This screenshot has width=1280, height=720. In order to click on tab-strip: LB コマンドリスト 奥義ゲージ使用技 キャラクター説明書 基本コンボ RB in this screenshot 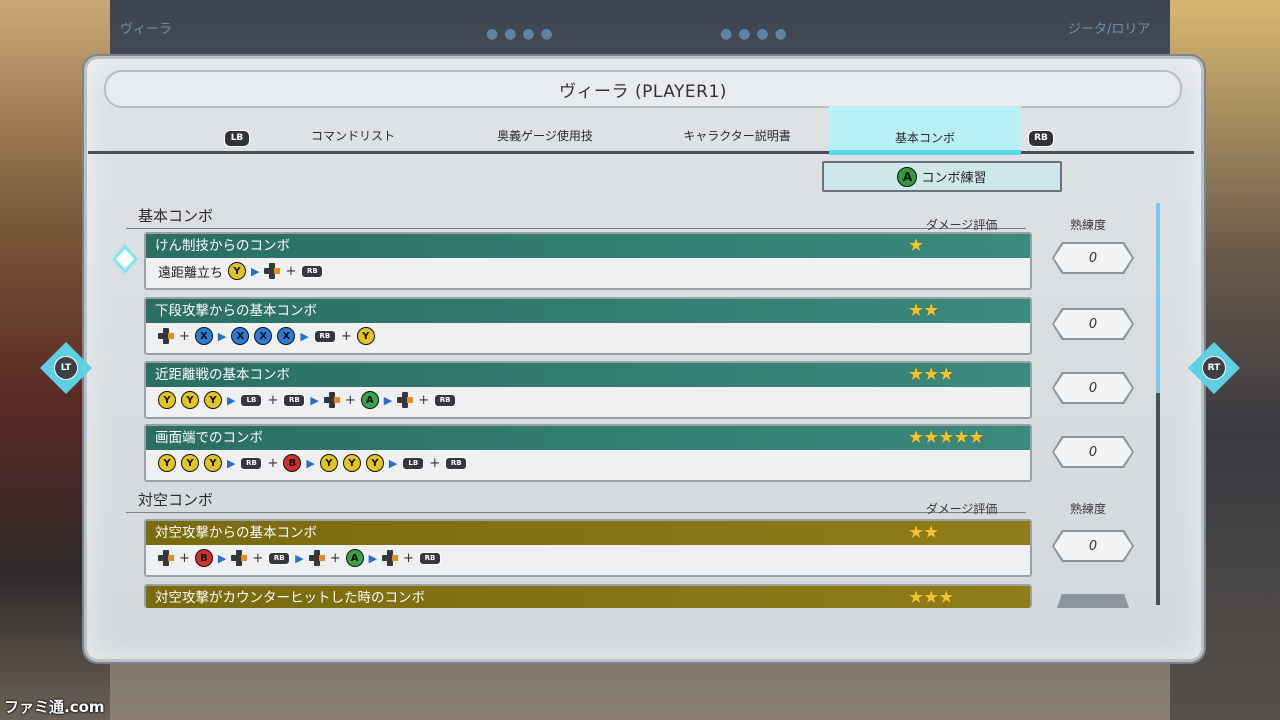, I will do `click(641, 129)`.